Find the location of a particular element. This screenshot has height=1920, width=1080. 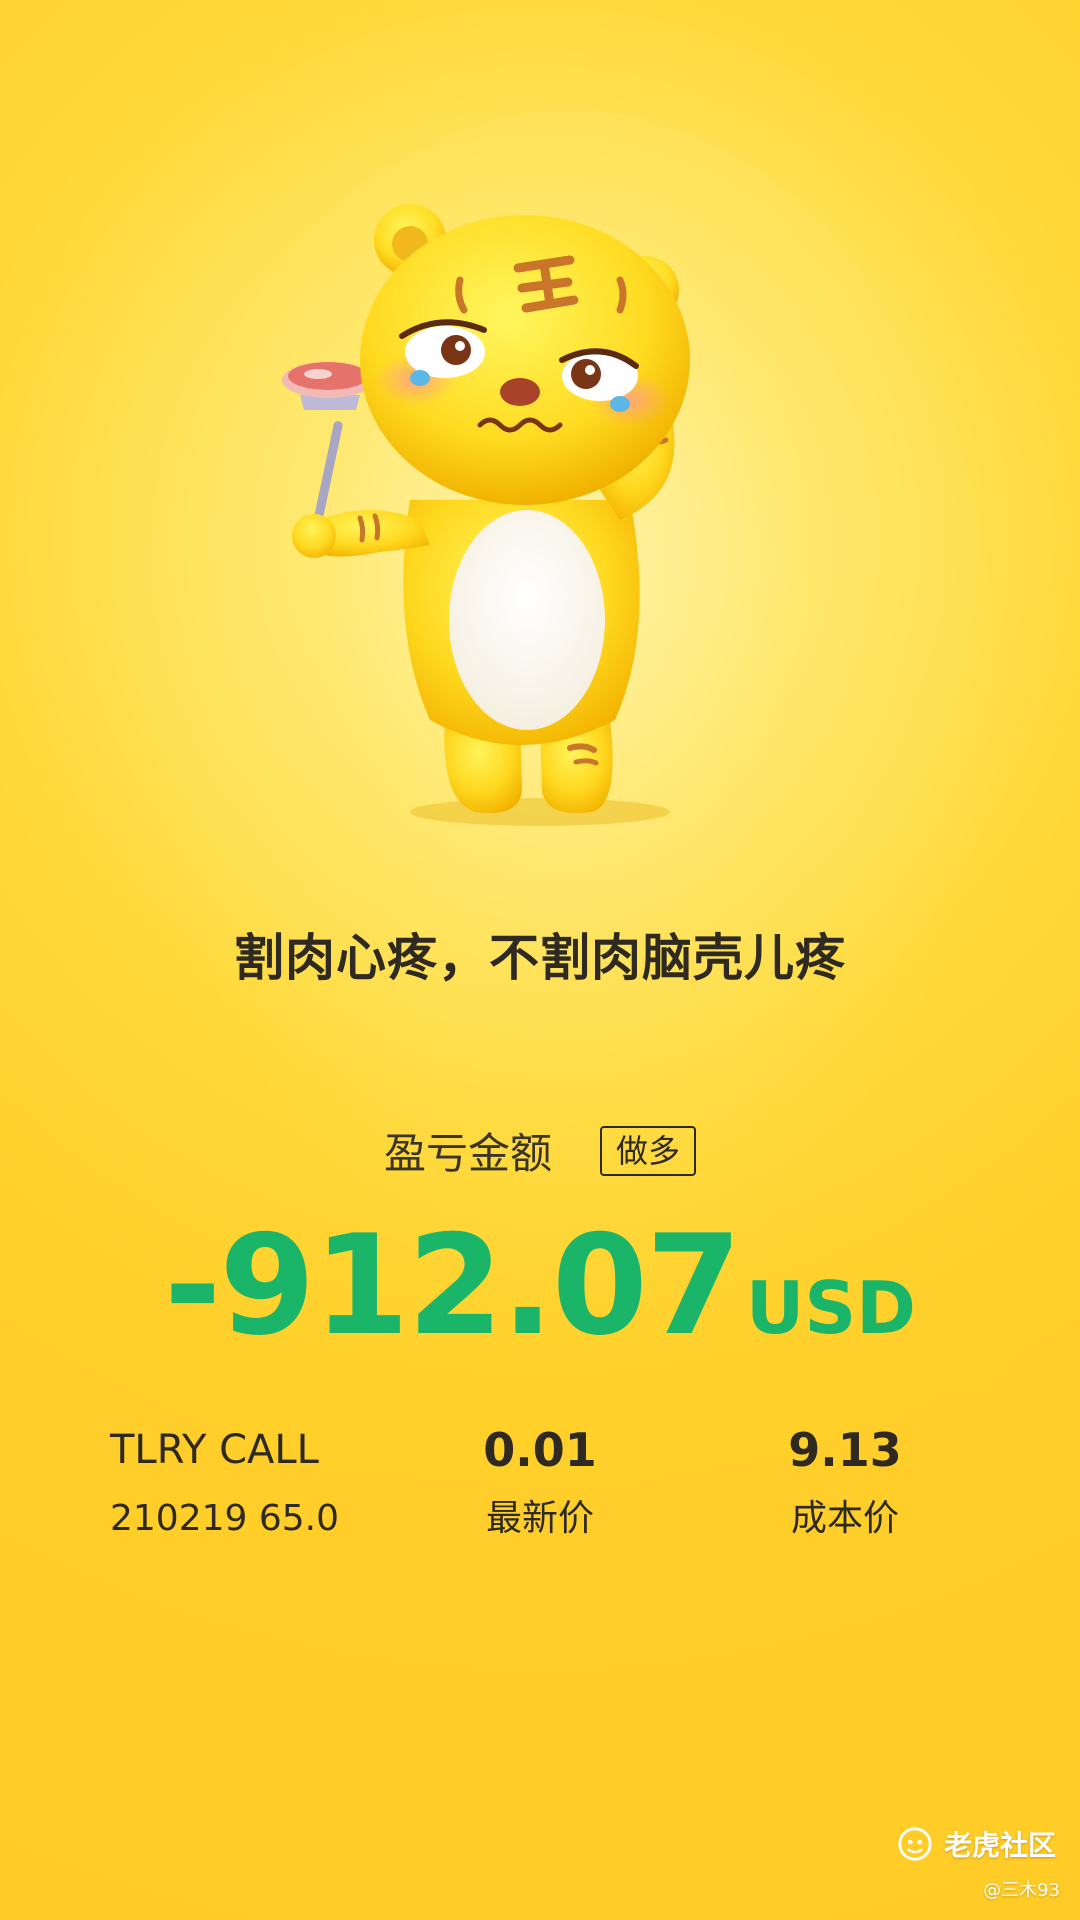

contract-info: TLRY CALL 210219 65.0 is located at coordinates (240, 1483).